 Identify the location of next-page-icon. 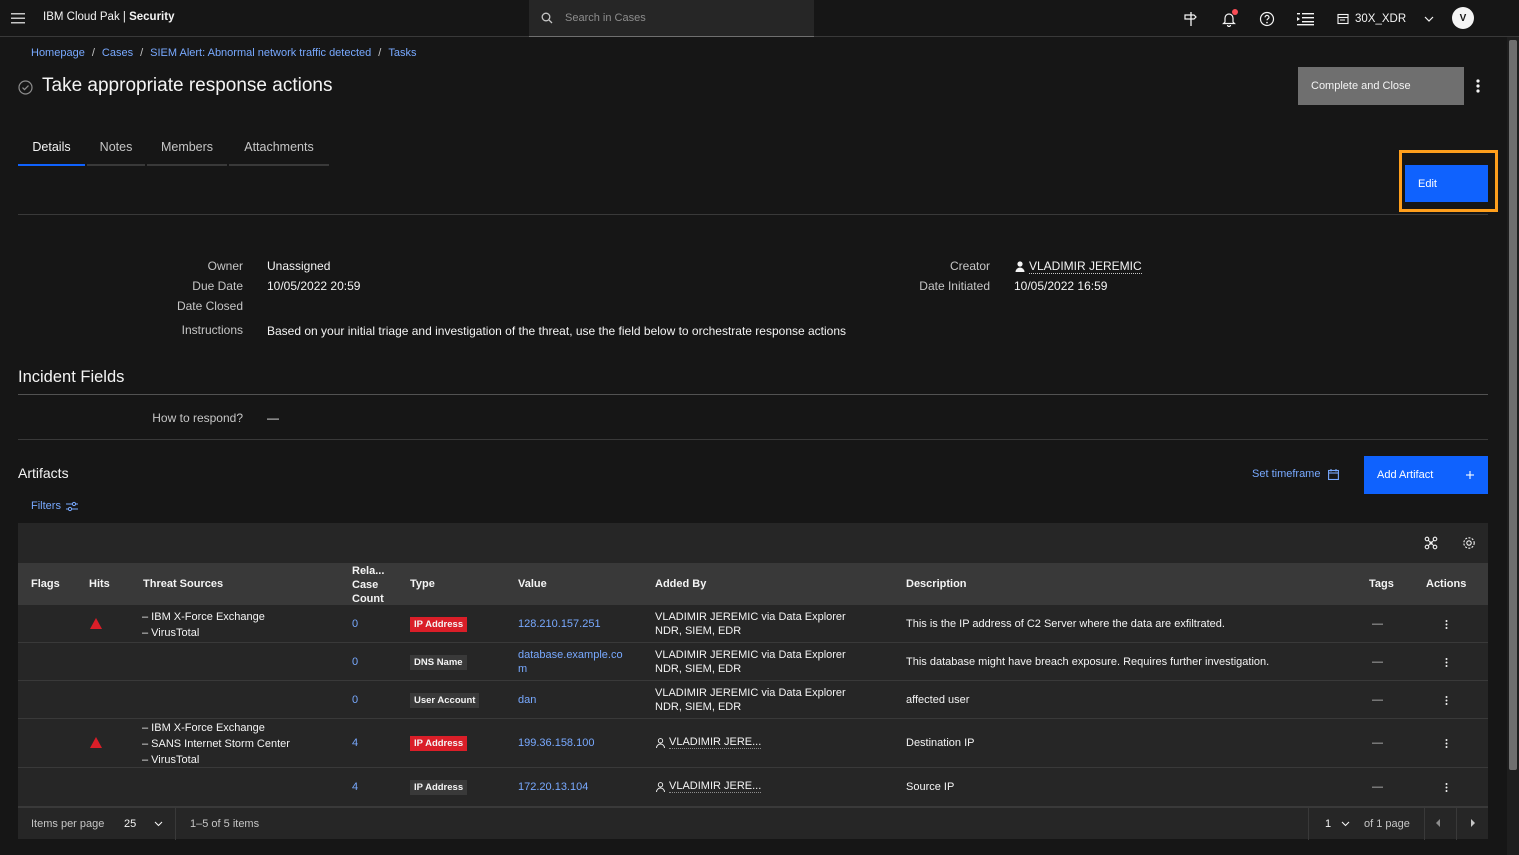
(1472, 823).